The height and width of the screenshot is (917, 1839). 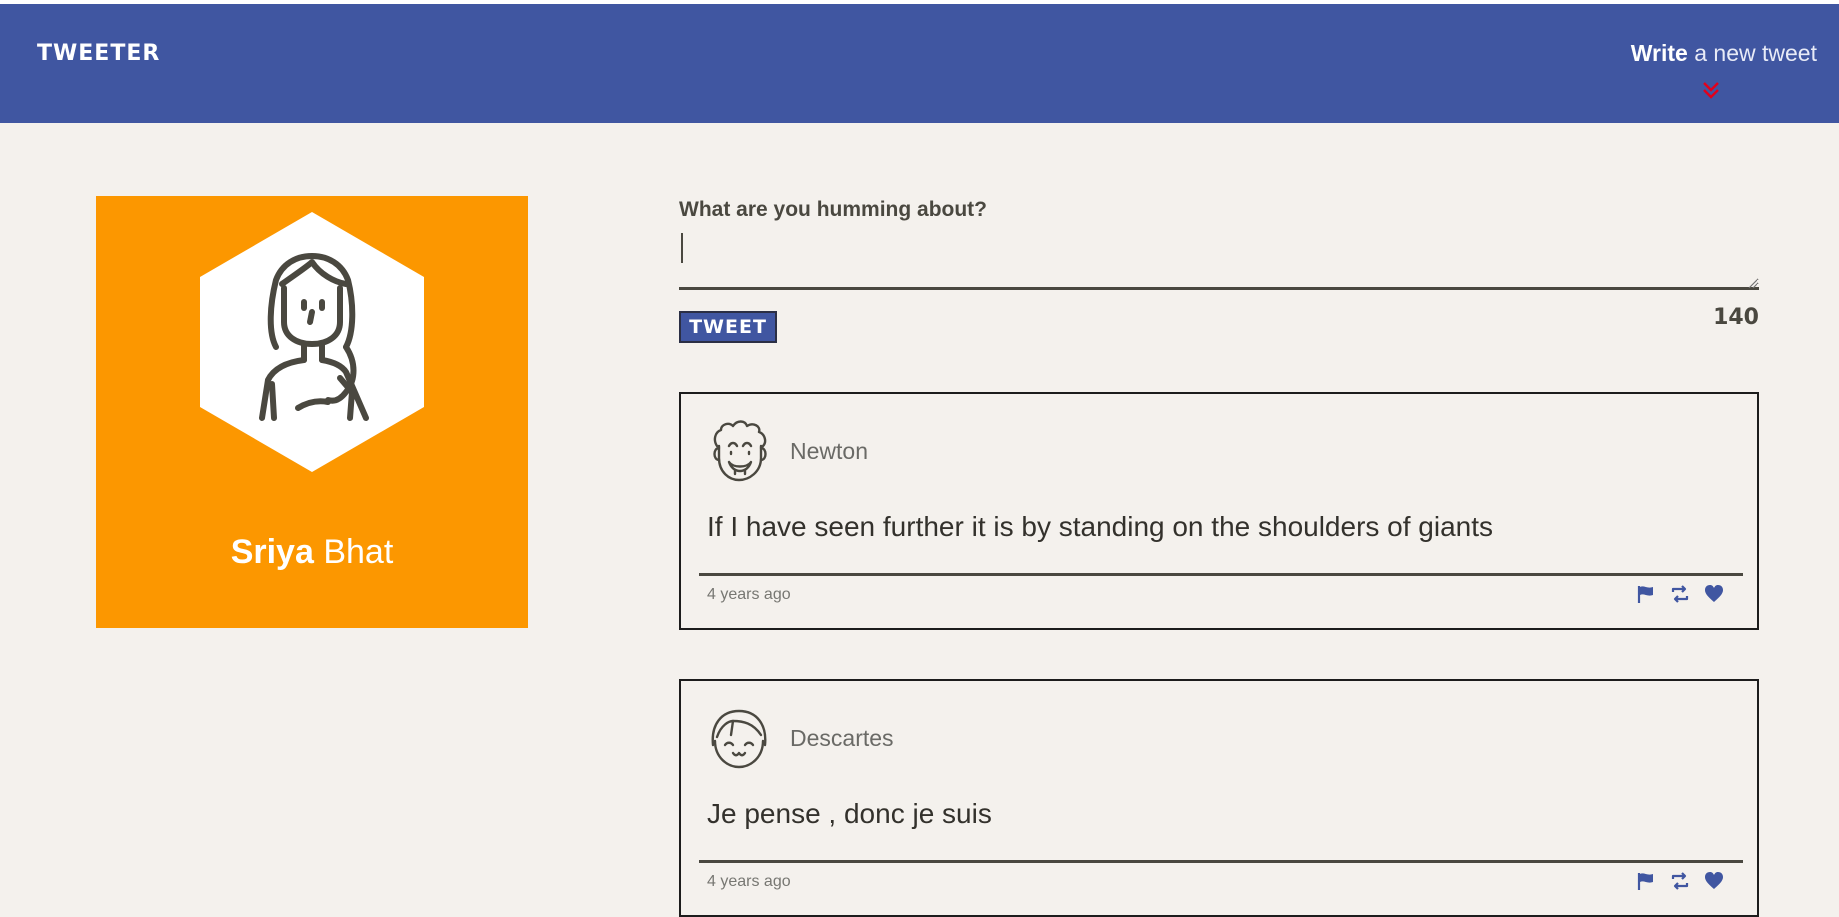 What do you see at coordinates (739, 739) in the screenshot?
I see `bob-hair-avatar-icon` at bounding box center [739, 739].